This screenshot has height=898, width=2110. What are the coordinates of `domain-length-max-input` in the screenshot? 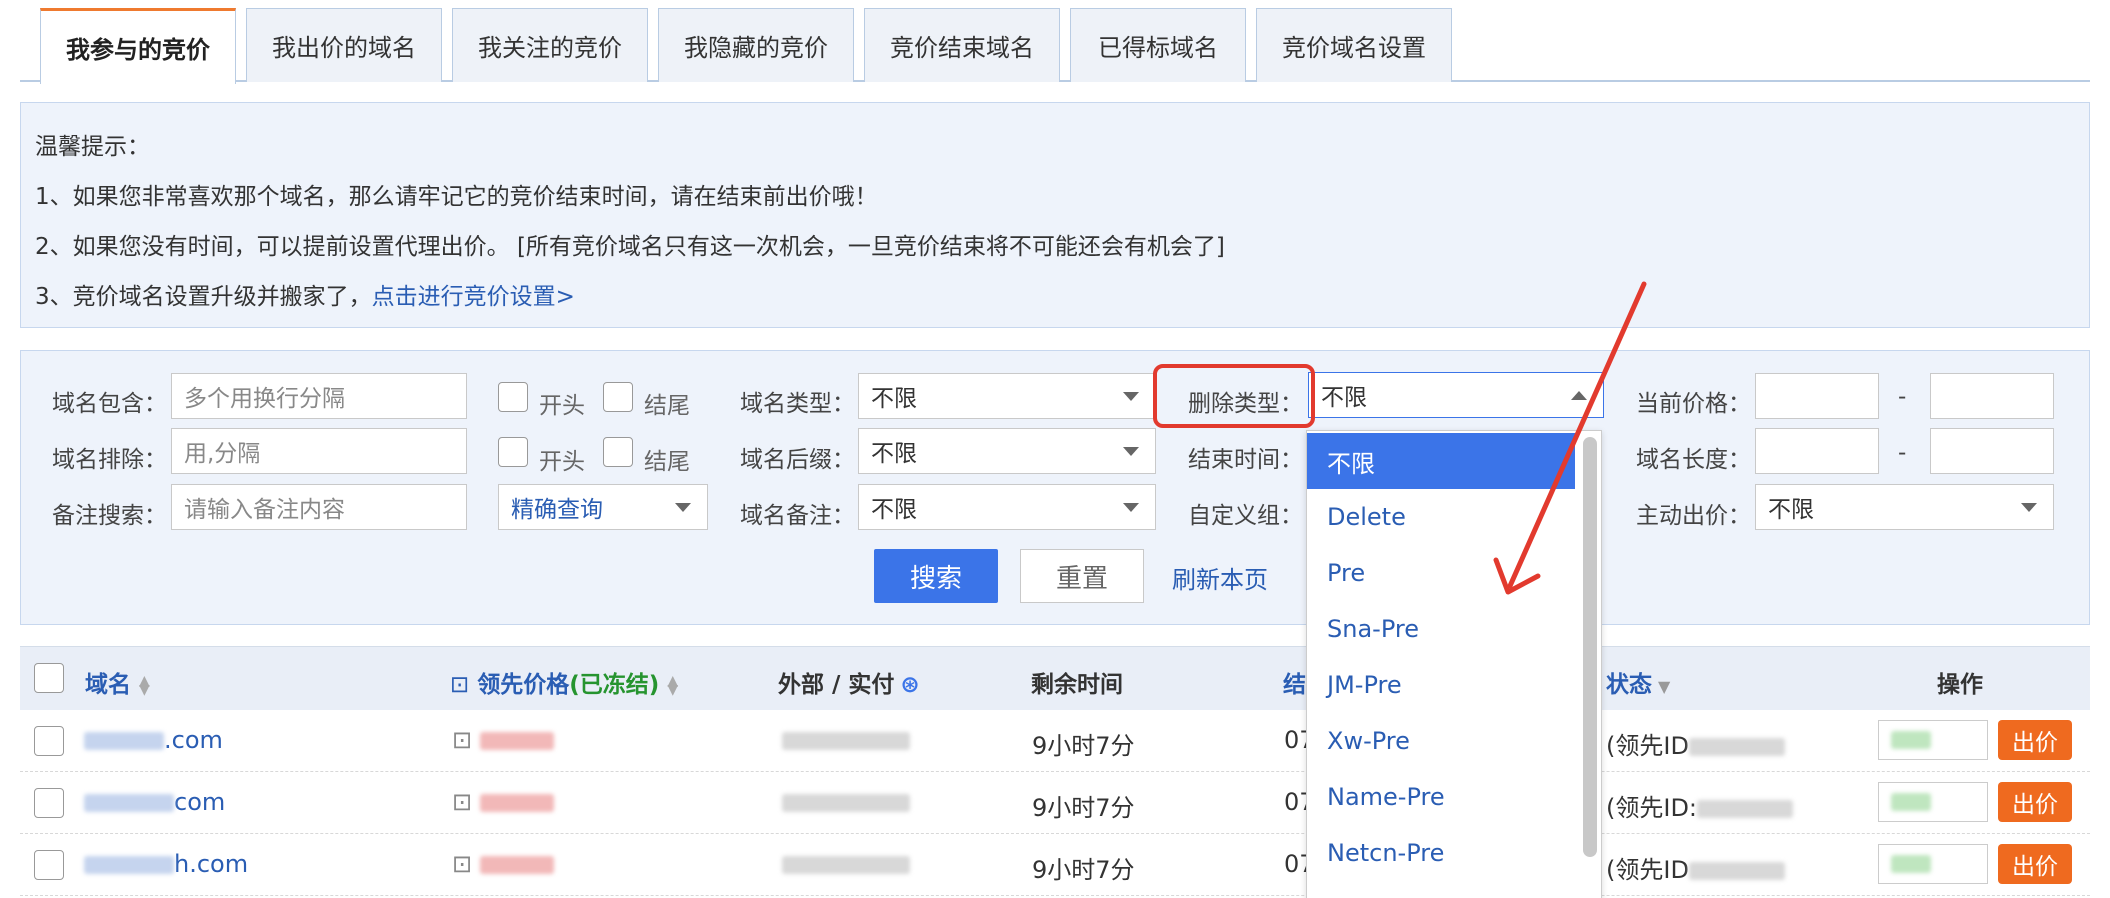 It's located at (1992, 451).